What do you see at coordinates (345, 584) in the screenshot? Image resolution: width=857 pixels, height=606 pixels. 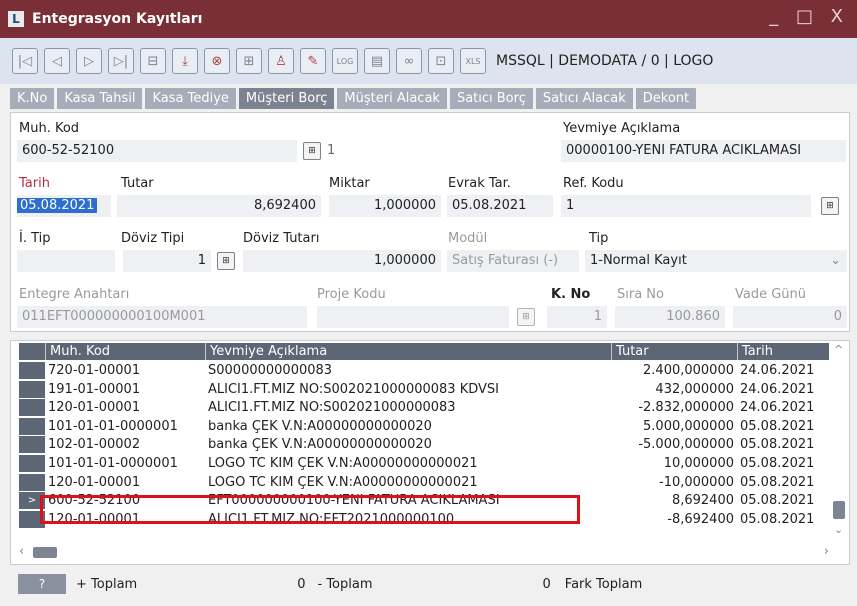 I see `minus-total-label: - Toplam` at bounding box center [345, 584].